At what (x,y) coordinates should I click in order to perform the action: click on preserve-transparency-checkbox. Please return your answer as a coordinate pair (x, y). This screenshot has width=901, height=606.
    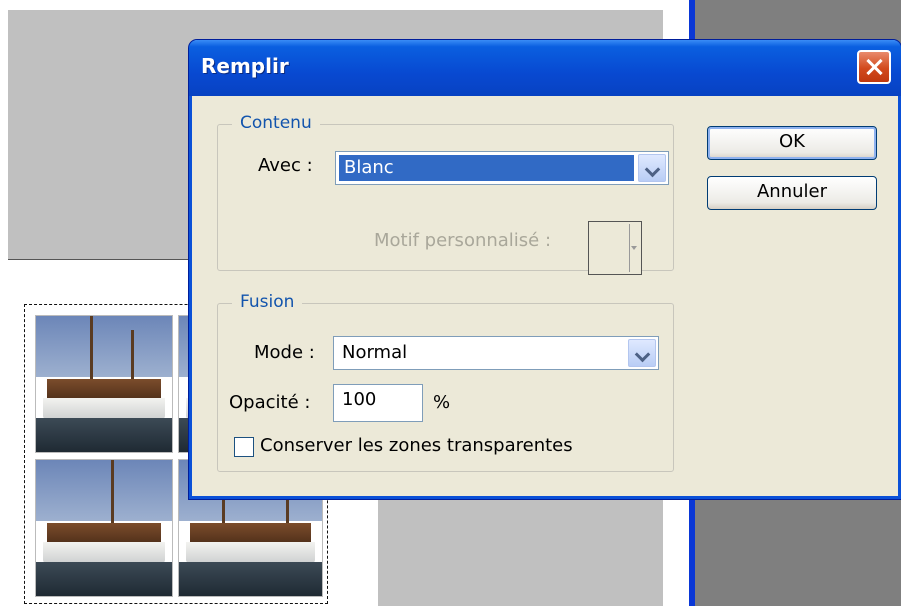
    Looking at the image, I should click on (244, 447).